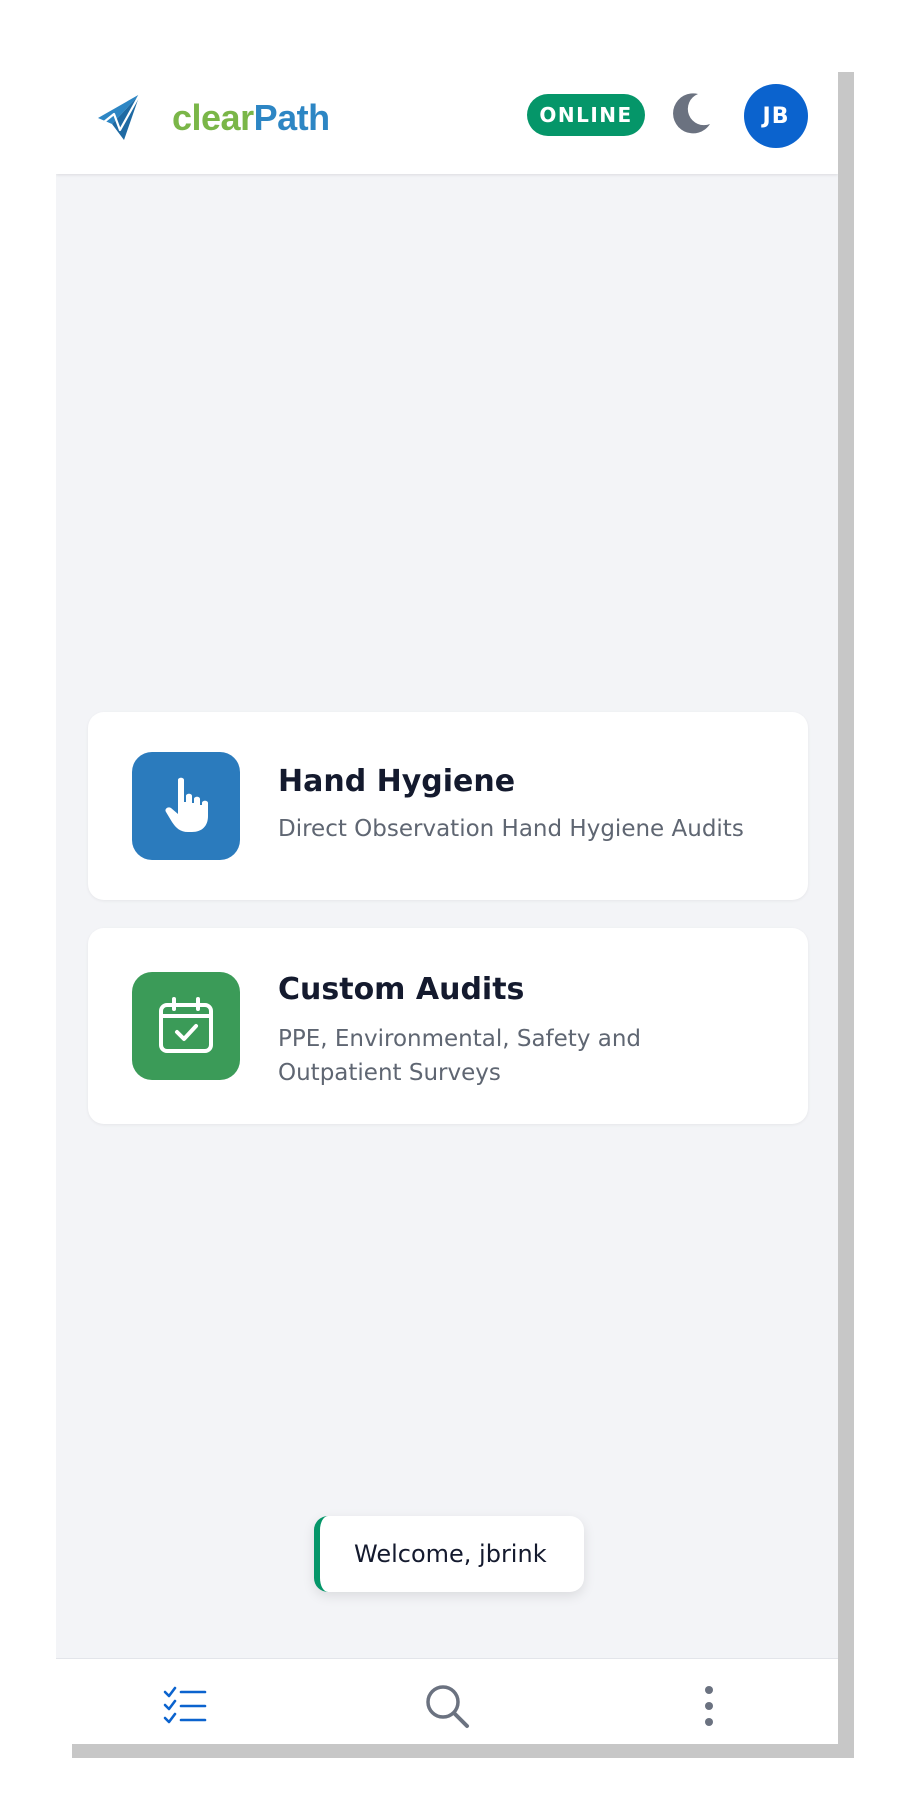 The width and height of the screenshot is (908, 1816). I want to click on nav-more-button, so click(709, 1706).